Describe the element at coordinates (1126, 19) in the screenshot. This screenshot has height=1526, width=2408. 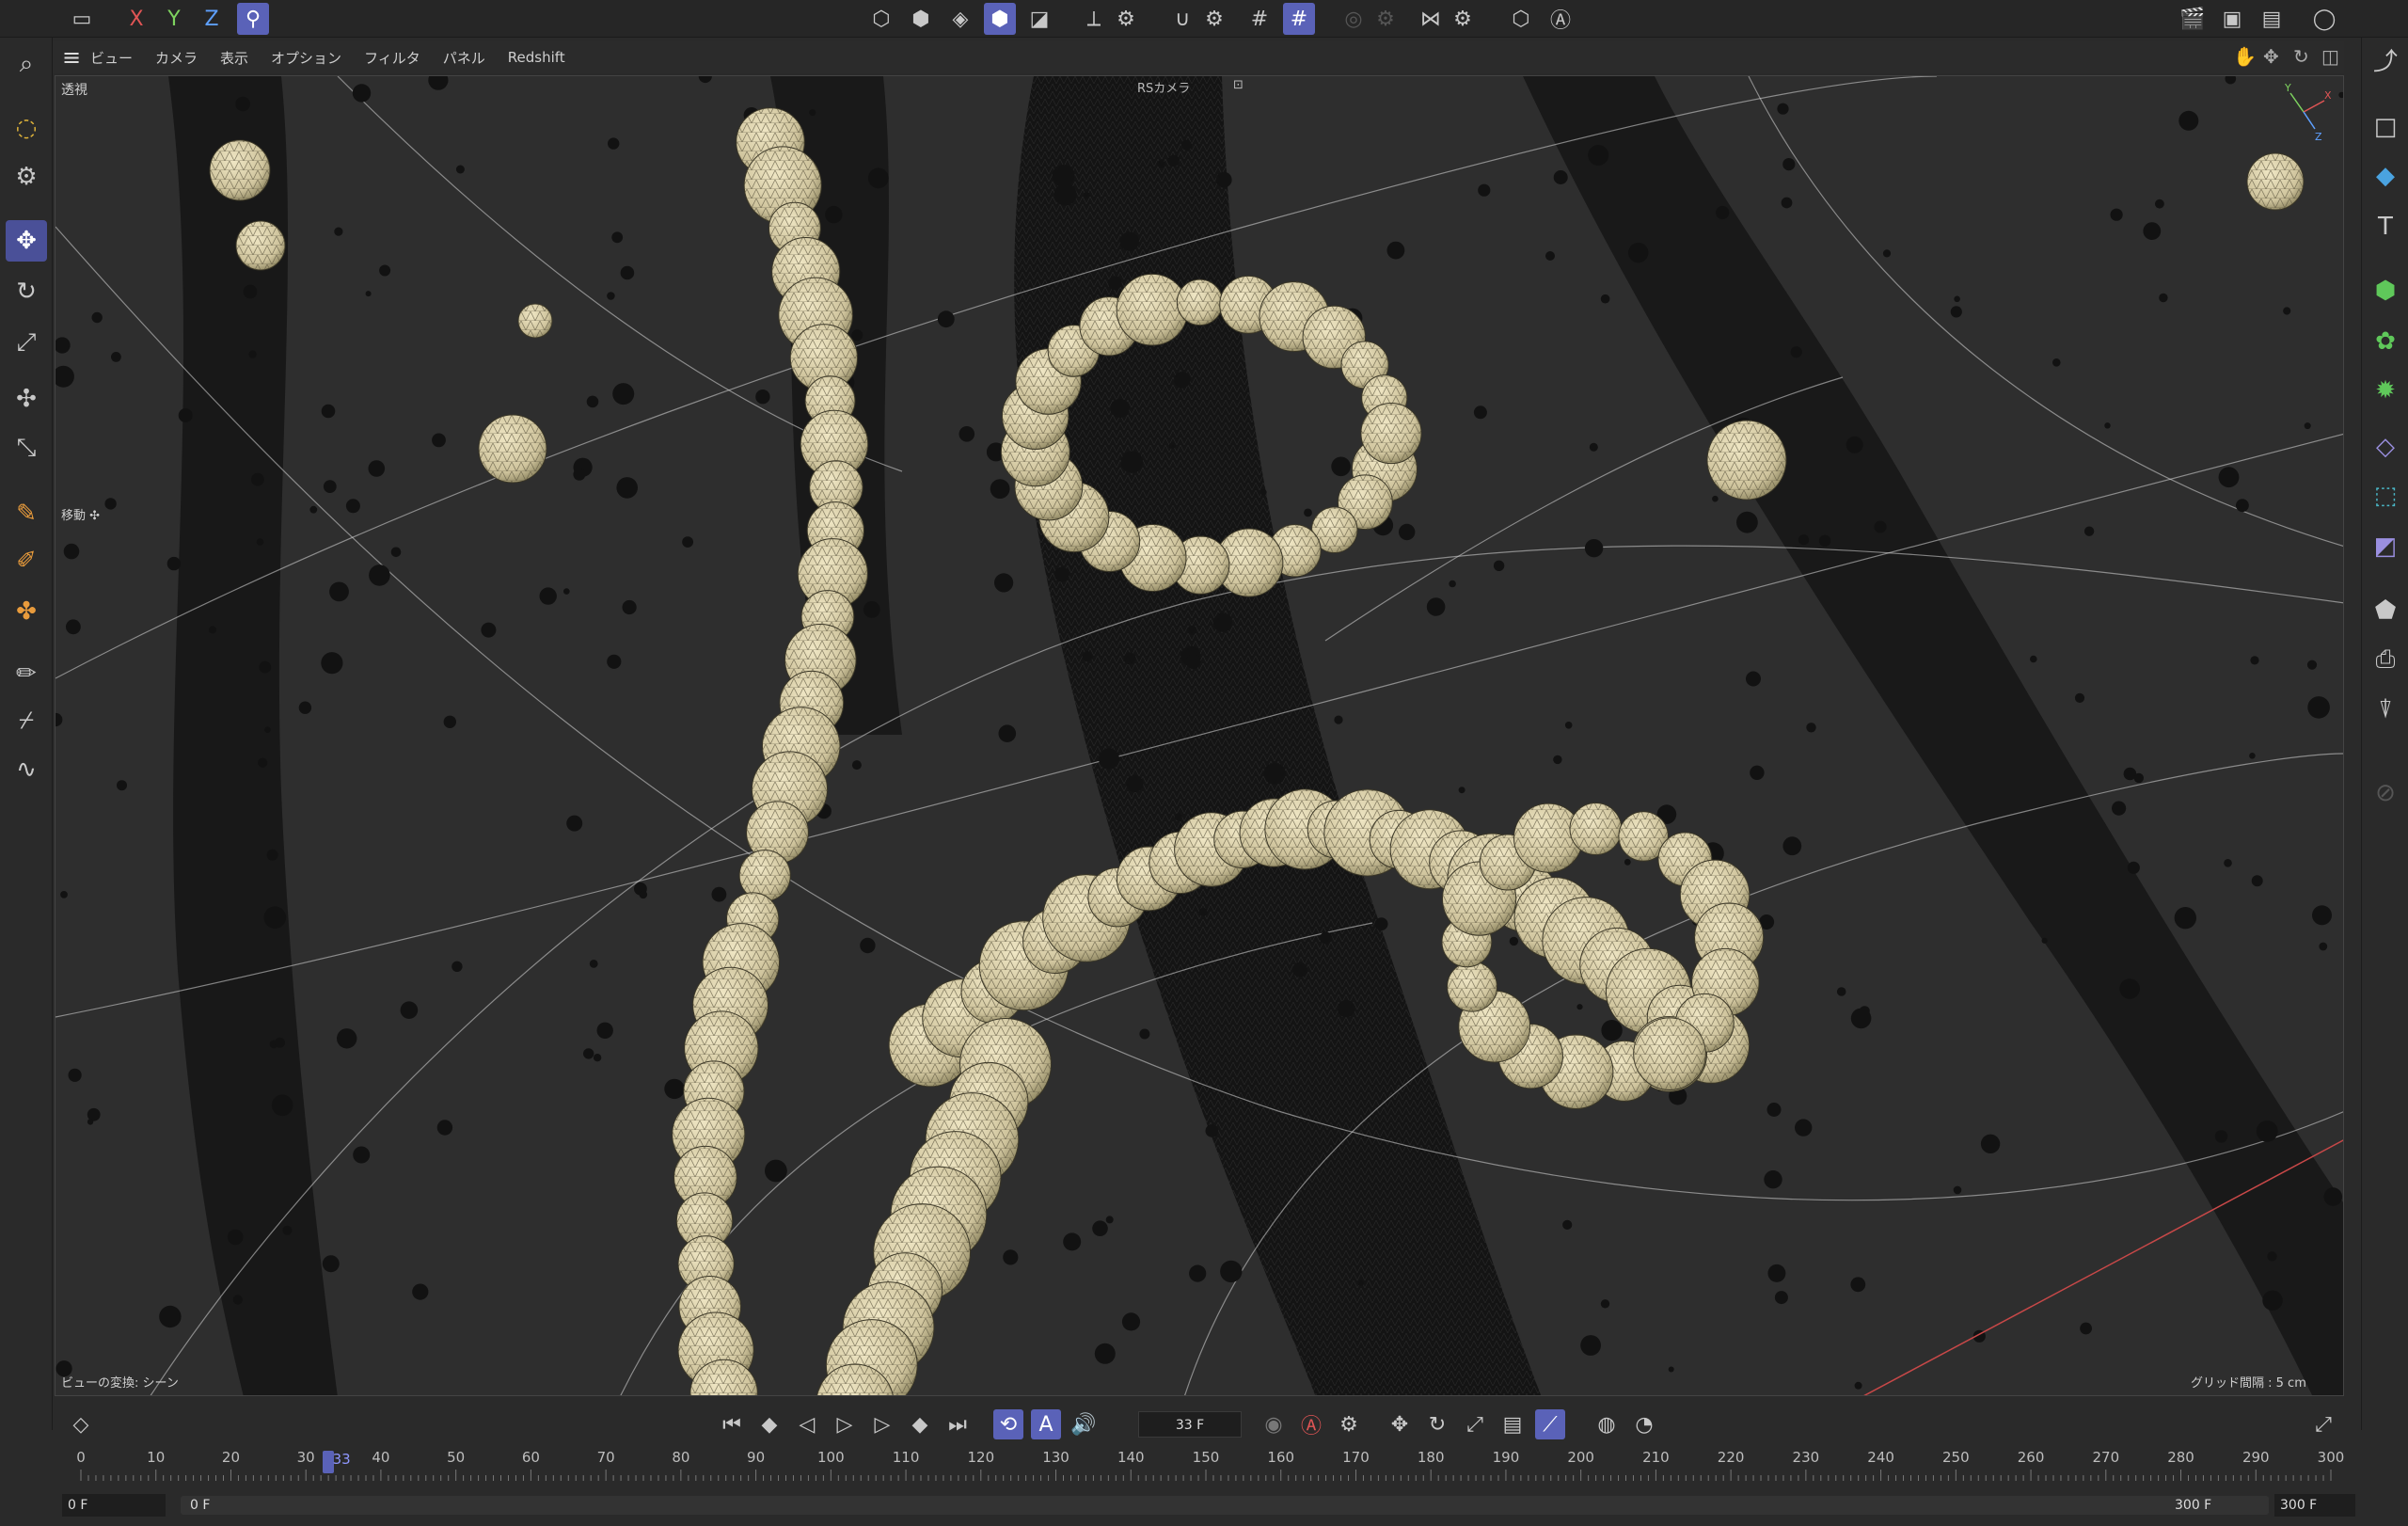
I see `axis-settings-gear-icon: ⚙` at that location.